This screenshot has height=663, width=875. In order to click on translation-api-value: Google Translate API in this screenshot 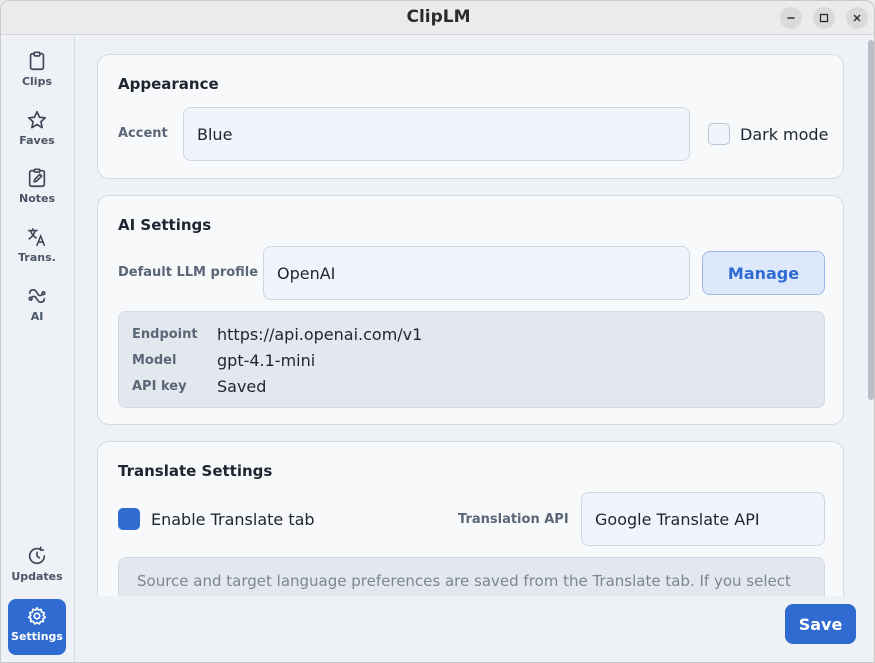, I will do `click(677, 519)`.